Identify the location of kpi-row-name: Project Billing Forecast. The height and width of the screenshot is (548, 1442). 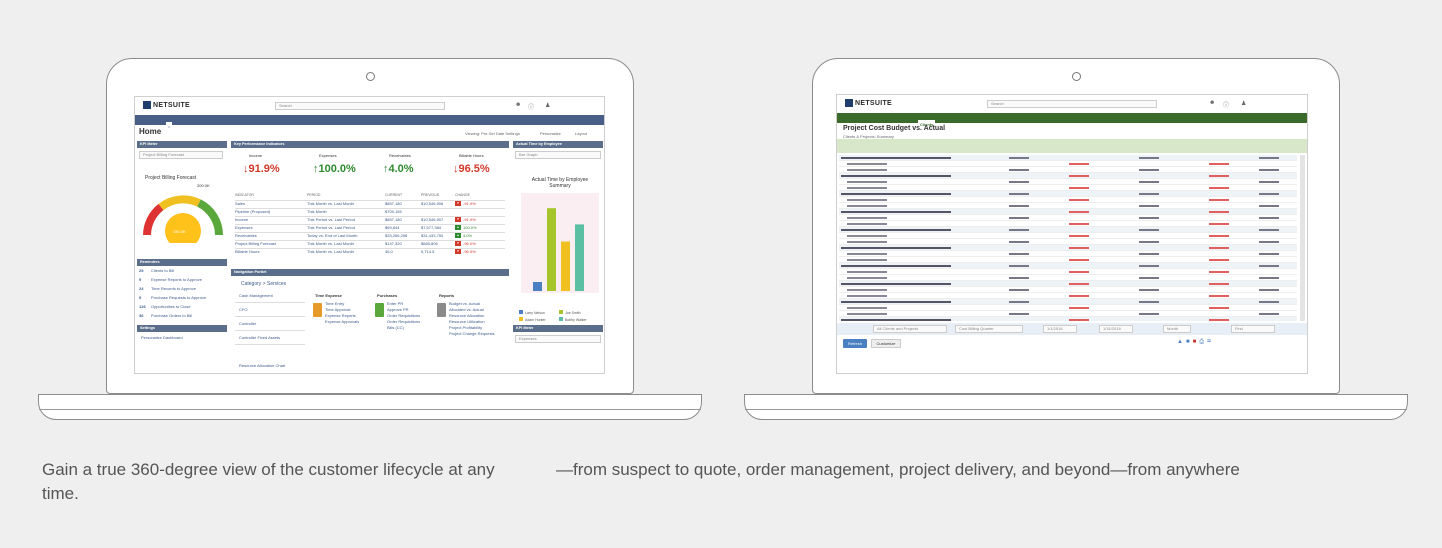
(255, 243).